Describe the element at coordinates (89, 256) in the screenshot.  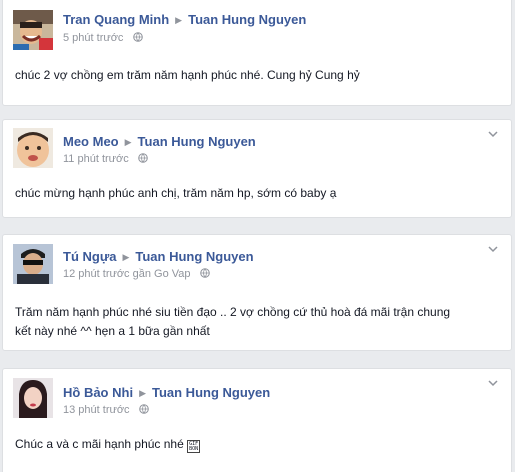
I see `author-link: Tú Ngựa` at that location.